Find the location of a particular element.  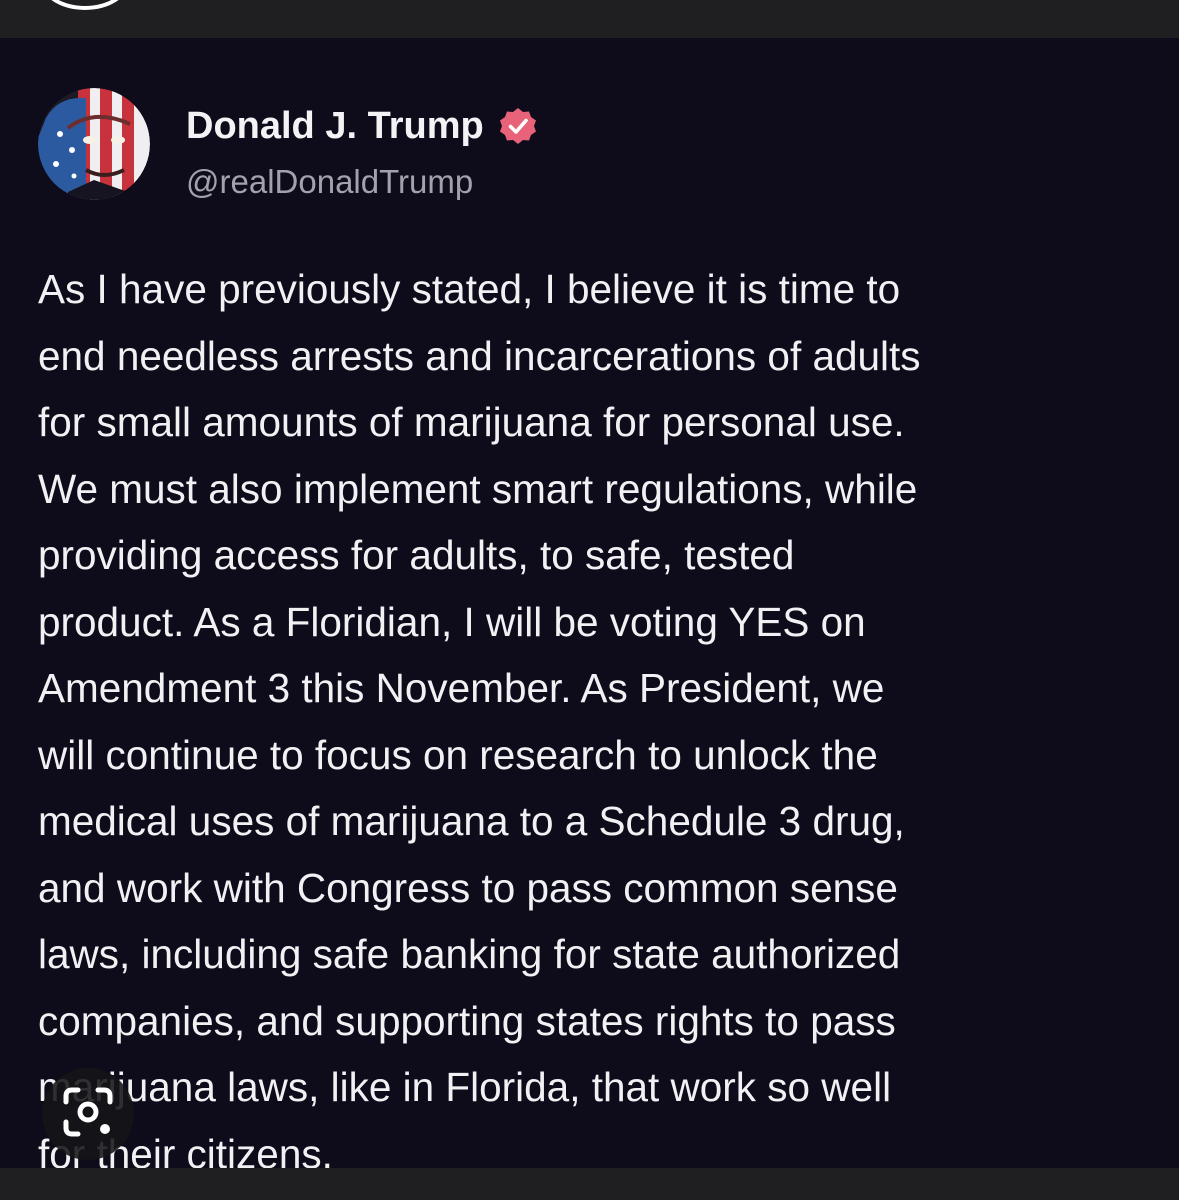

author-name: Donald J. Trump is located at coordinates (362, 126).